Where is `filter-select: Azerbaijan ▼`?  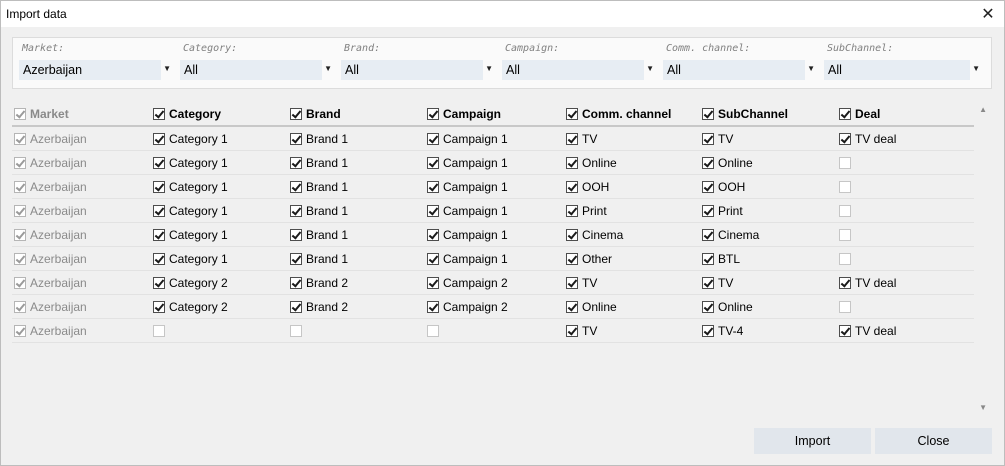
filter-select: Azerbaijan ▼ is located at coordinates (95, 70).